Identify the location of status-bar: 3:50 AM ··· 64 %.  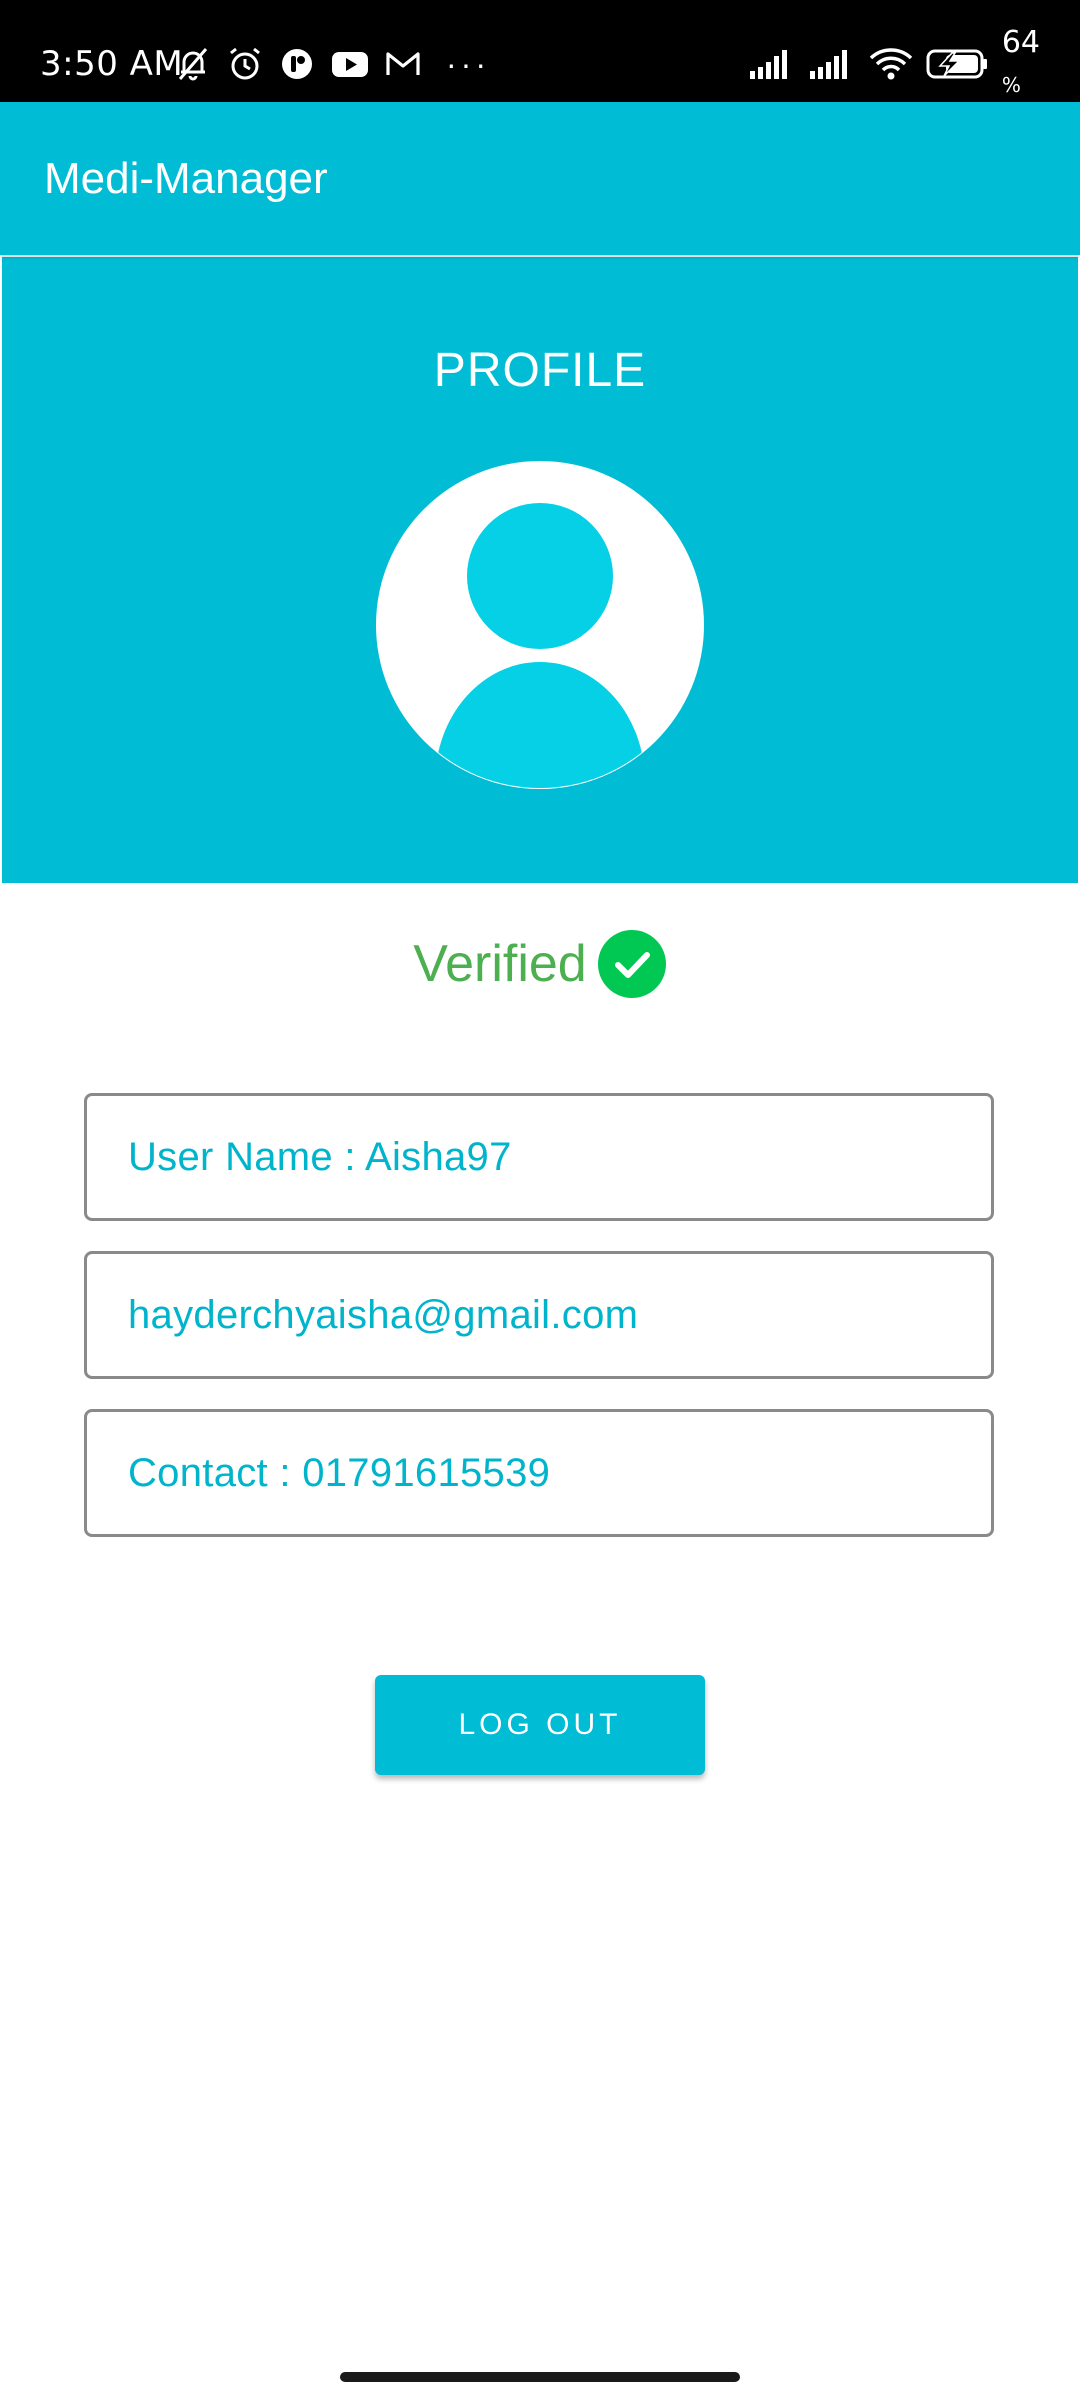
(540, 51).